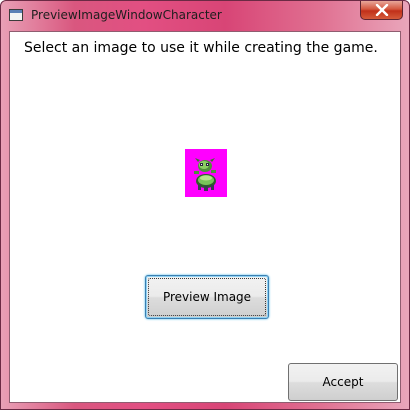 The height and width of the screenshot is (410, 410). I want to click on green-creature-sprite-icon, so click(205, 174).